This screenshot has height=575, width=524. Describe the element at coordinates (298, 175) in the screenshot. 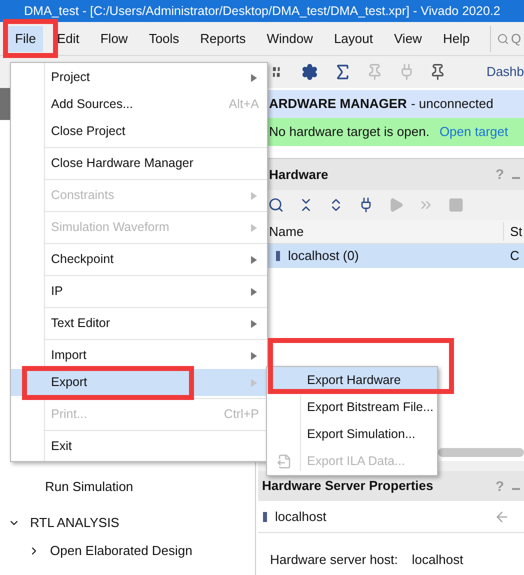

I see `panel-title: Hardware` at that location.